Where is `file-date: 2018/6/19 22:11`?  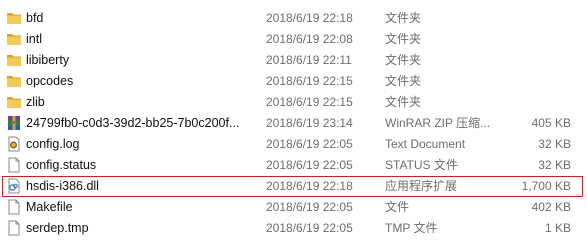 file-date: 2018/6/19 22:11 is located at coordinates (309, 60).